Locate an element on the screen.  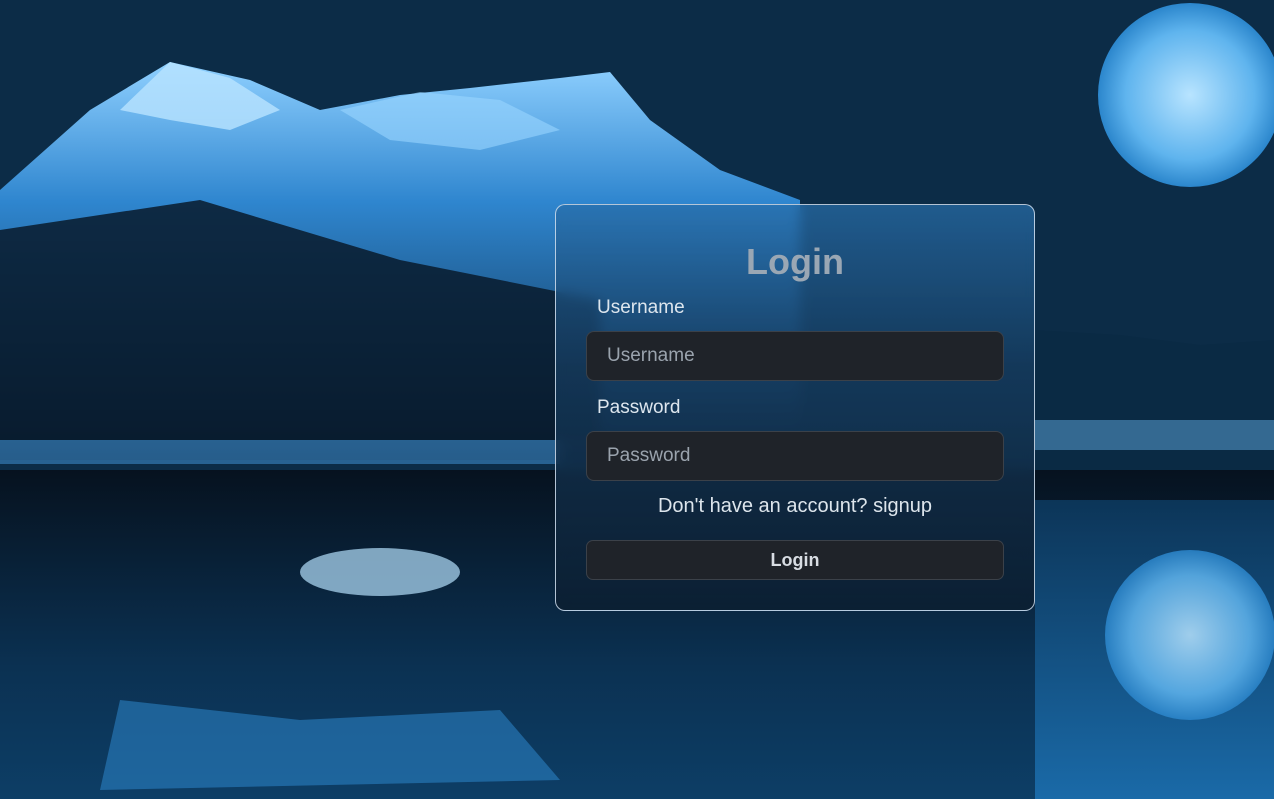
signup-prompt: Don't have an account? signup is located at coordinates (795, 506).